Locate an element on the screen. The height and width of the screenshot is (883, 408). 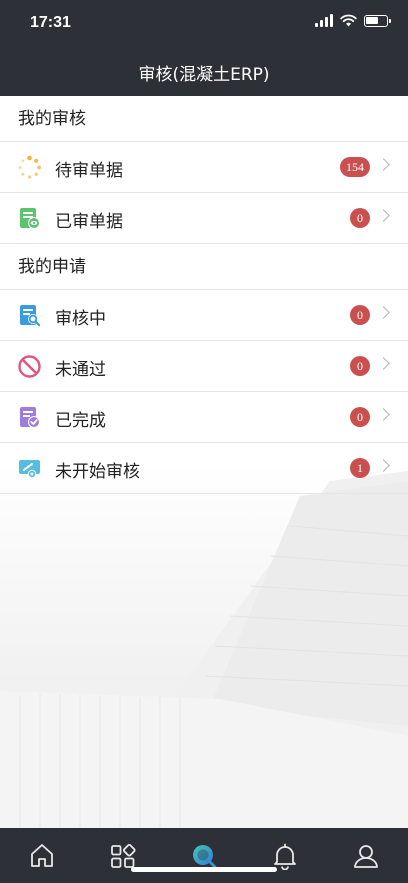
status-bar: 17:31 is located at coordinates (204, 24).